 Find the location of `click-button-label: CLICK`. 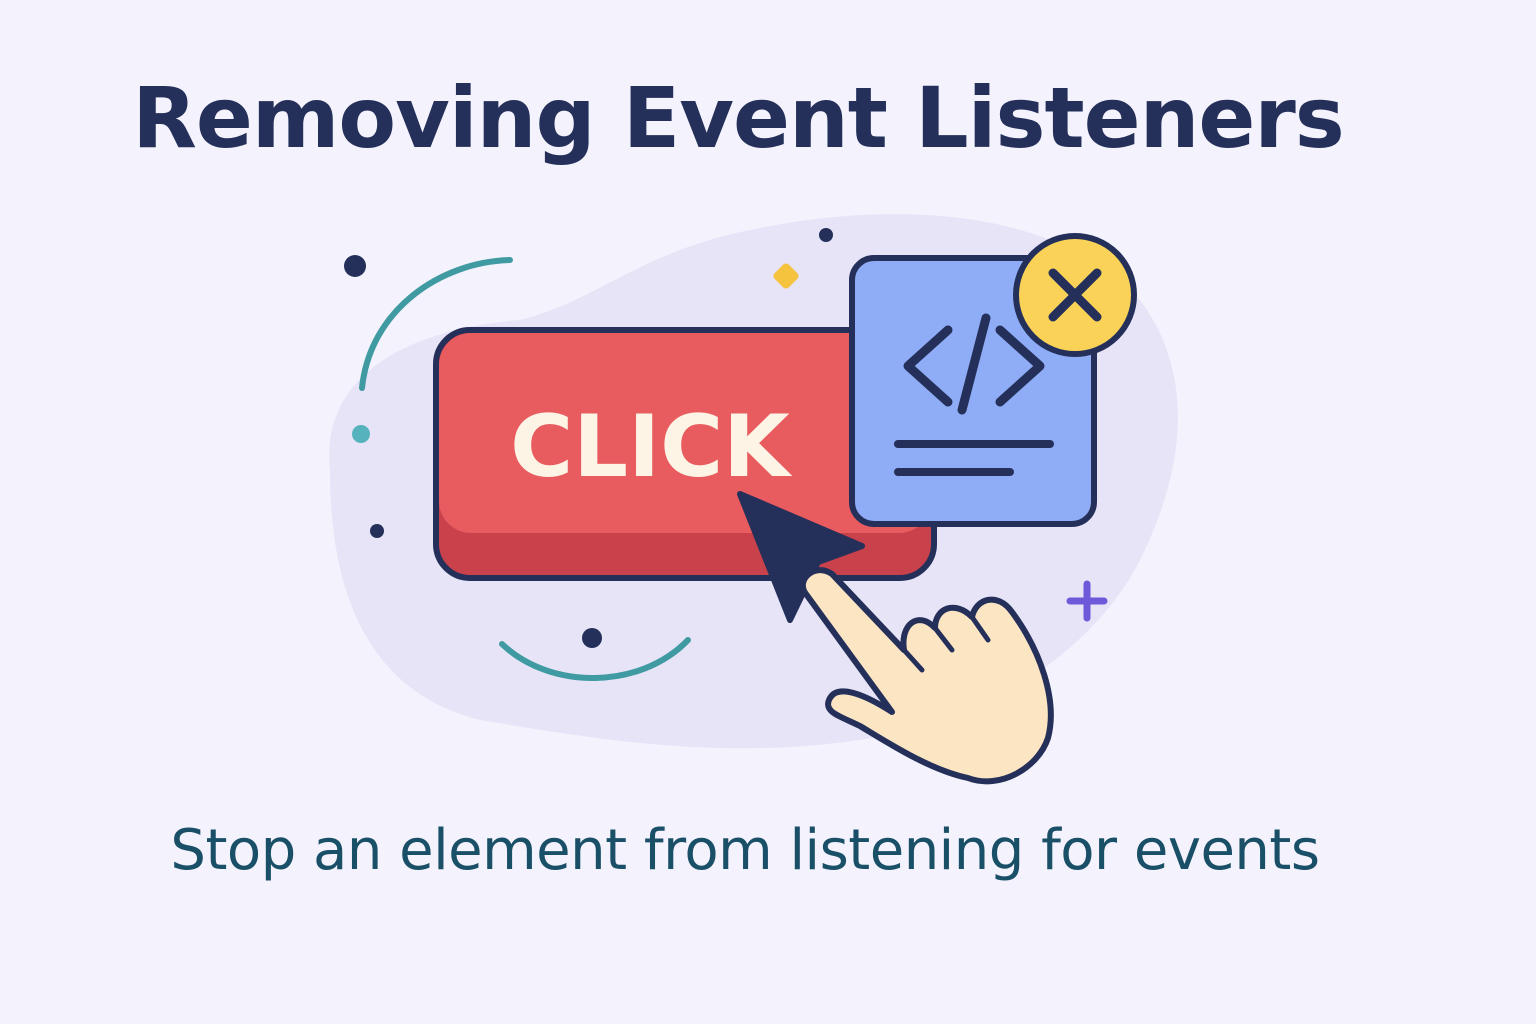

click-button-label: CLICK is located at coordinates (651, 447).